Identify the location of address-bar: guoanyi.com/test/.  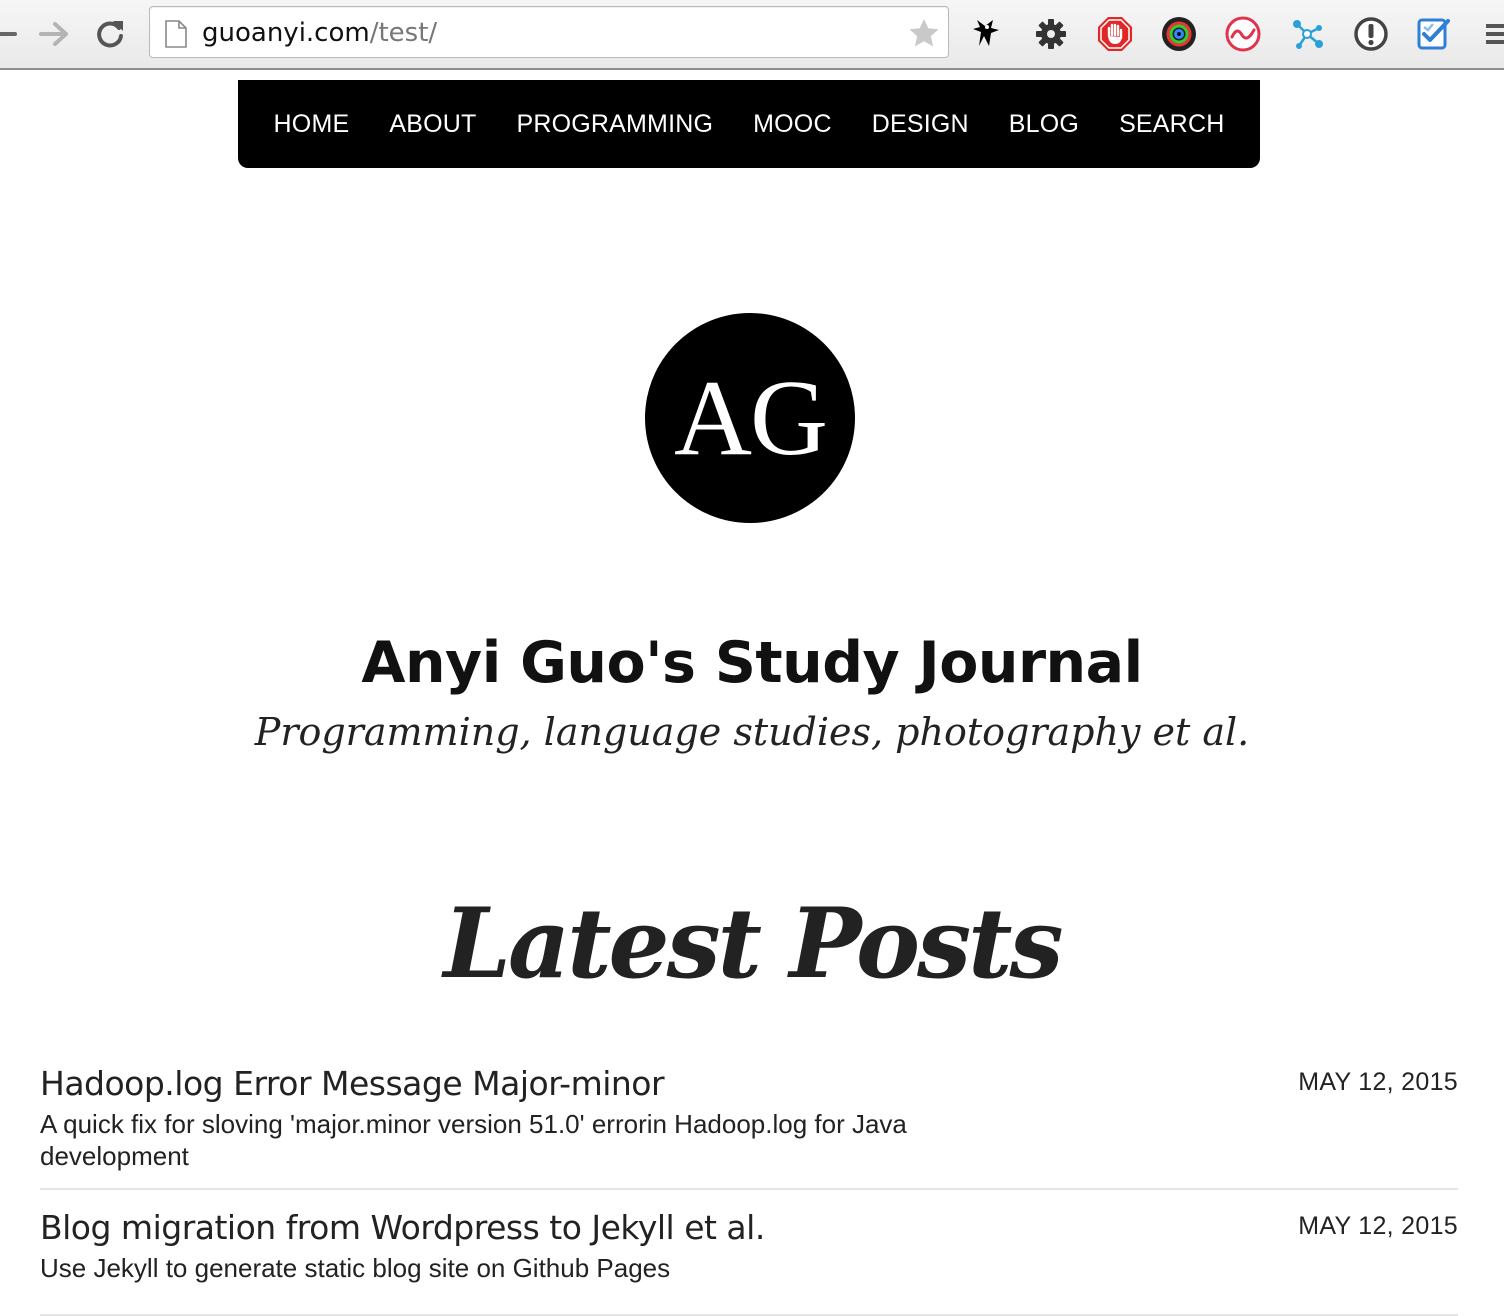
(549, 32).